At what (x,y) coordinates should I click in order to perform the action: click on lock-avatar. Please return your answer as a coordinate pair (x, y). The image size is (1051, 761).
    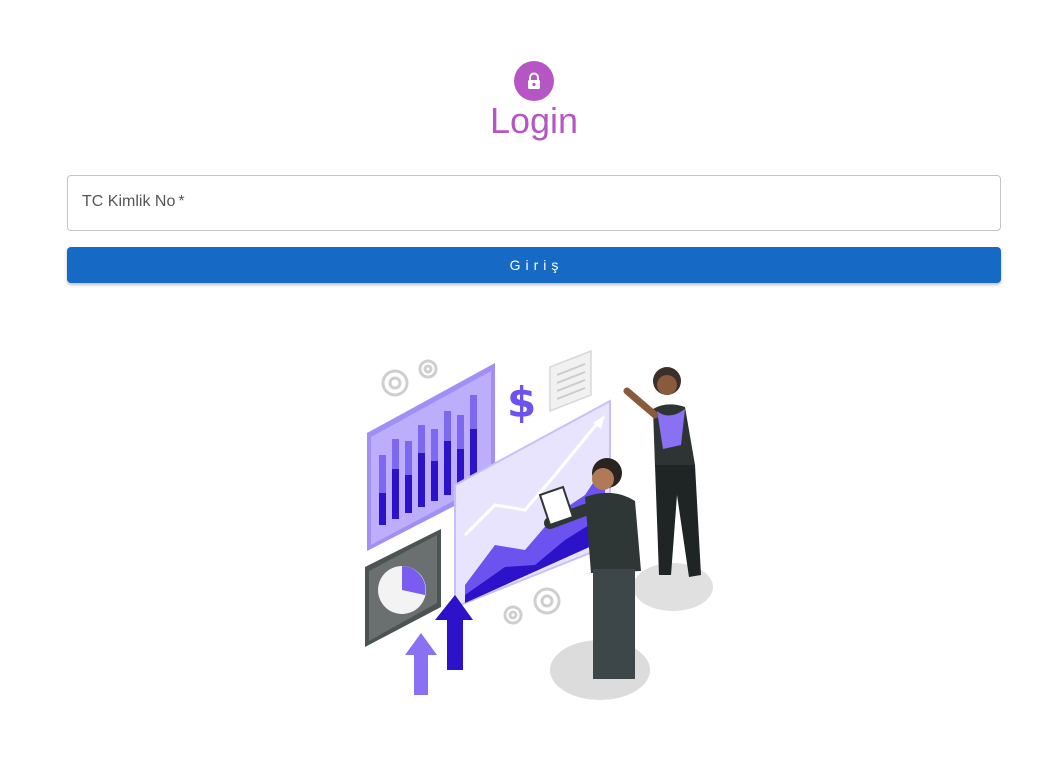
    Looking at the image, I should click on (534, 81).